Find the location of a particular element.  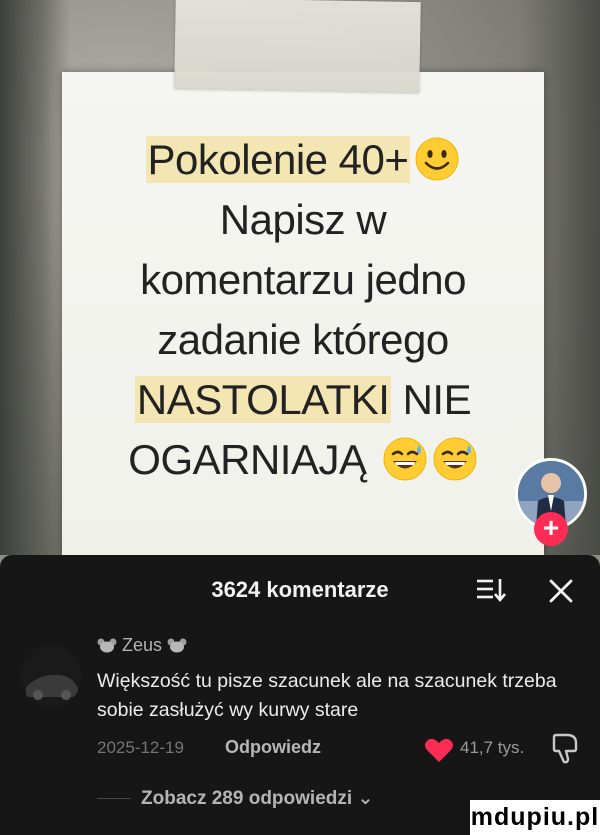

reply-button: Odpowiedz is located at coordinates (273, 747).